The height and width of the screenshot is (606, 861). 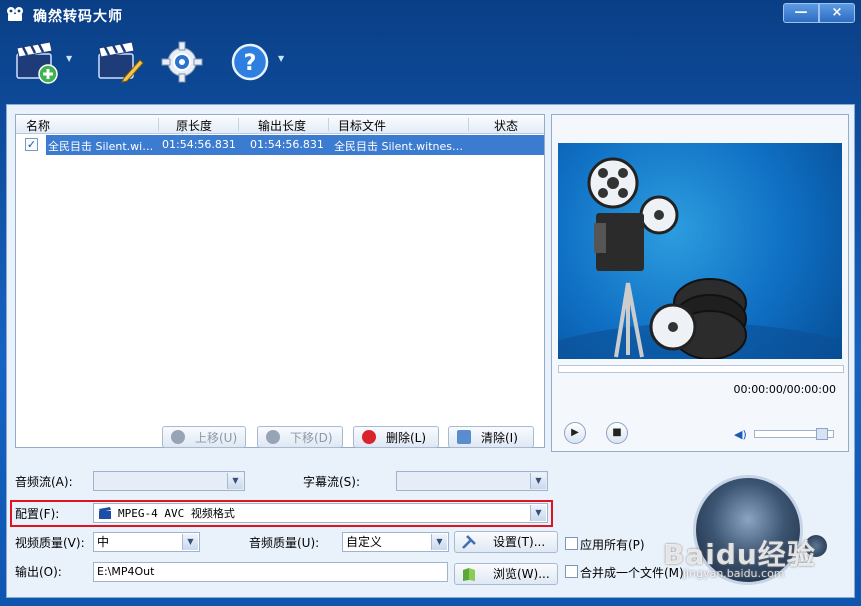 What do you see at coordinates (617, 433) in the screenshot?
I see `stop-button: ■` at bounding box center [617, 433].